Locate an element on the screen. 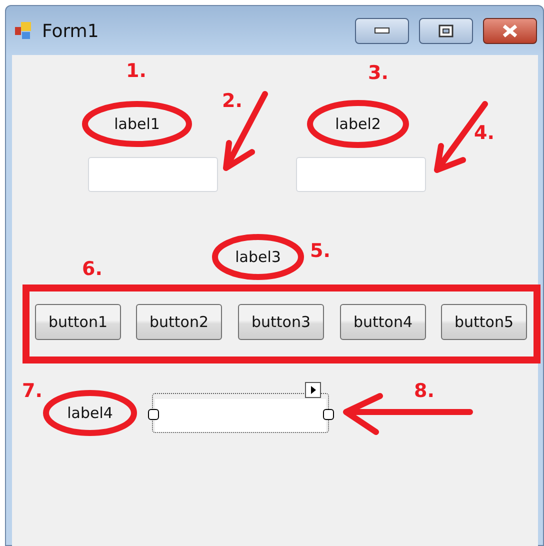 This screenshot has width=544, height=546. minimize-button is located at coordinates (382, 31).